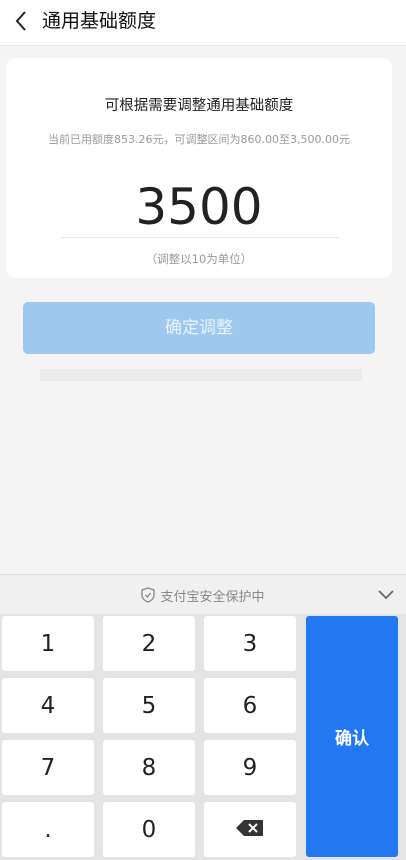  I want to click on adjust-hint: （调整以10为单位）, so click(199, 259).